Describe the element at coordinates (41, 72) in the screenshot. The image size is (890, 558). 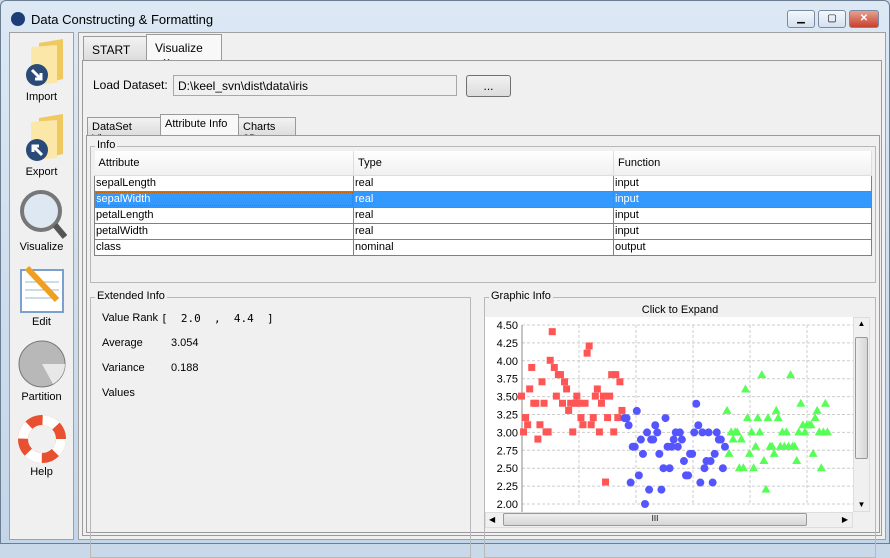
I see `sidebar-item-import: Import` at that location.